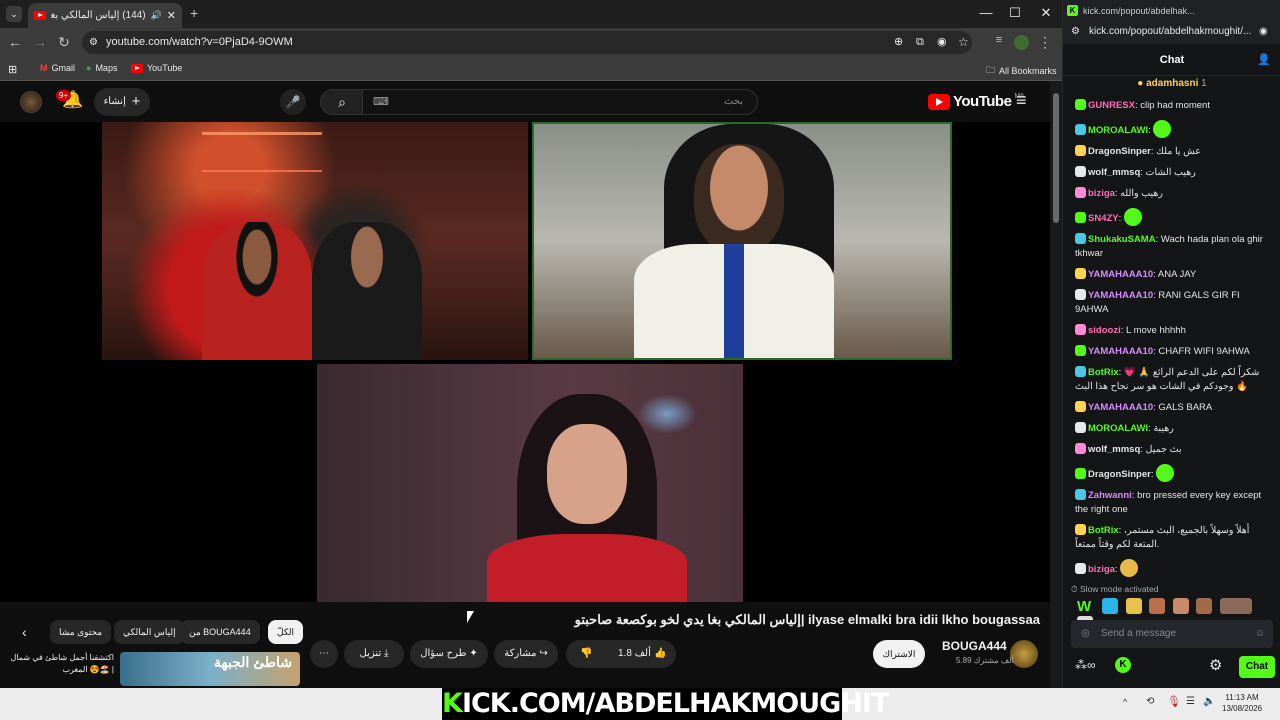  I want to click on chat-send-button: Chat, so click(1257, 667).